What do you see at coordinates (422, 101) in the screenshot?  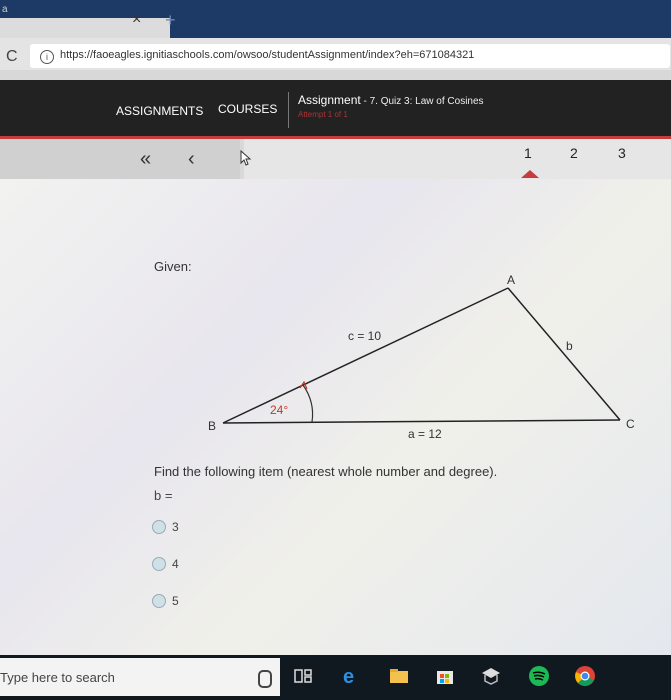 I see `assignment-name: - 7. Quiz 3: Law of Cosines` at bounding box center [422, 101].